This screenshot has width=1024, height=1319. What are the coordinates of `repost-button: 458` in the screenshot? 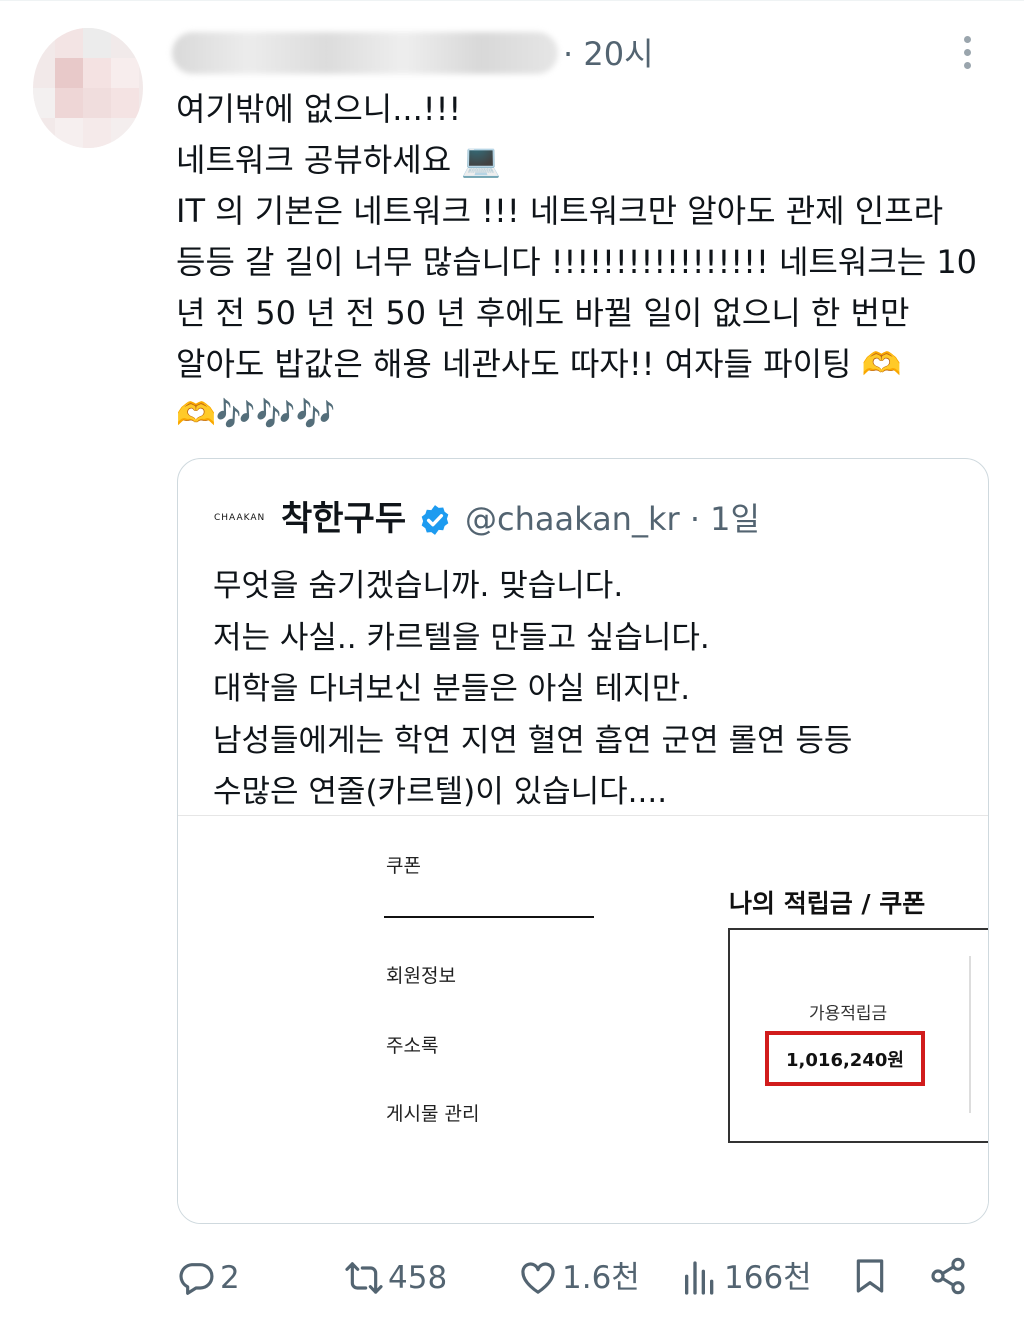 It's located at (395, 1278).